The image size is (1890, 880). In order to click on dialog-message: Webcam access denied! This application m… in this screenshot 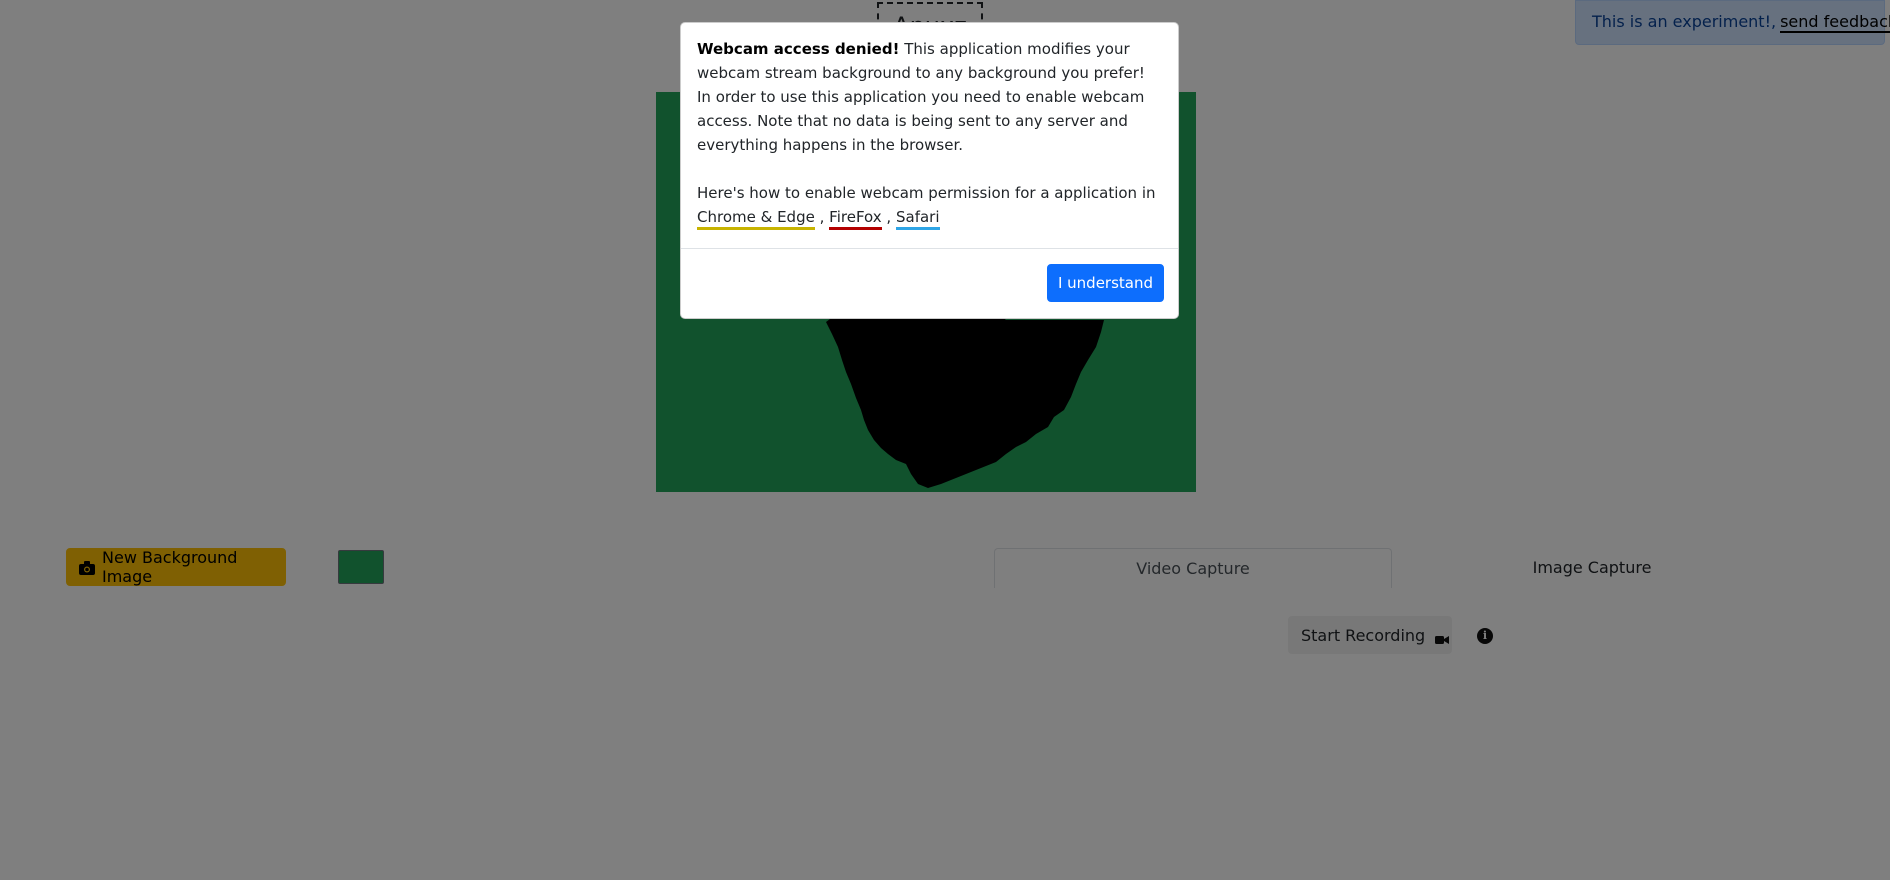, I will do `click(929, 97)`.